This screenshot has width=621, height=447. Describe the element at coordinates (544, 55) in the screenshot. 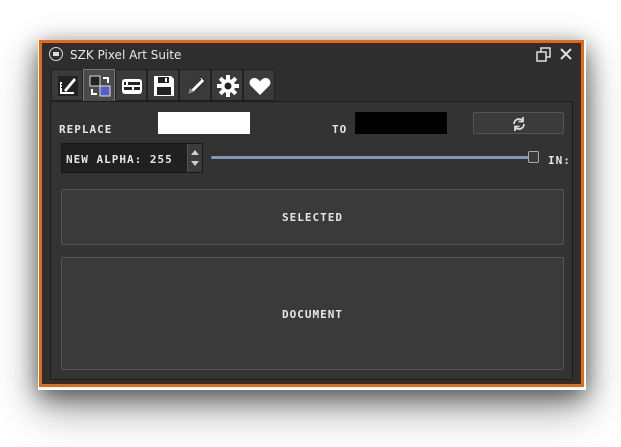

I see `restore-icon` at that location.